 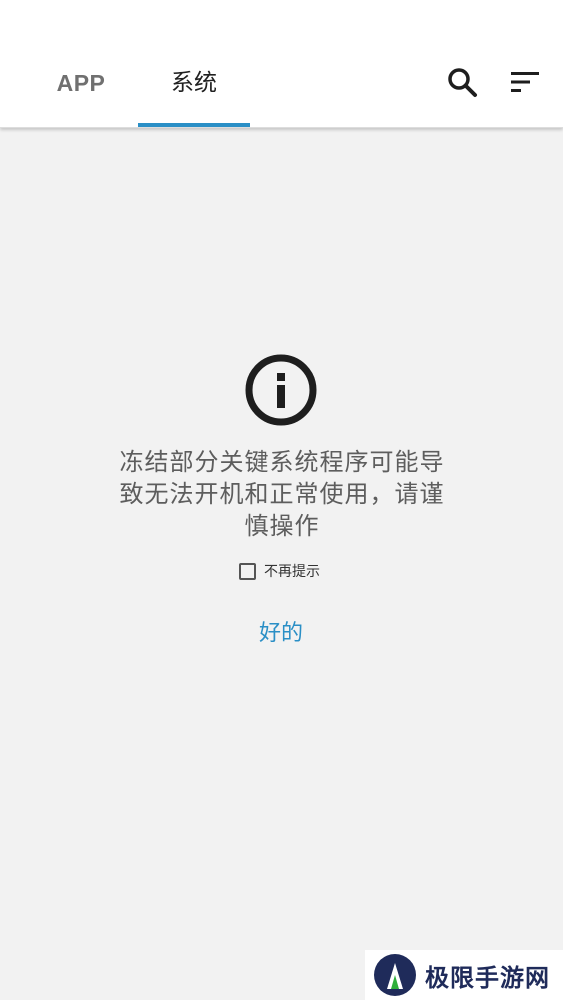 I want to click on search-button, so click(x=462, y=82).